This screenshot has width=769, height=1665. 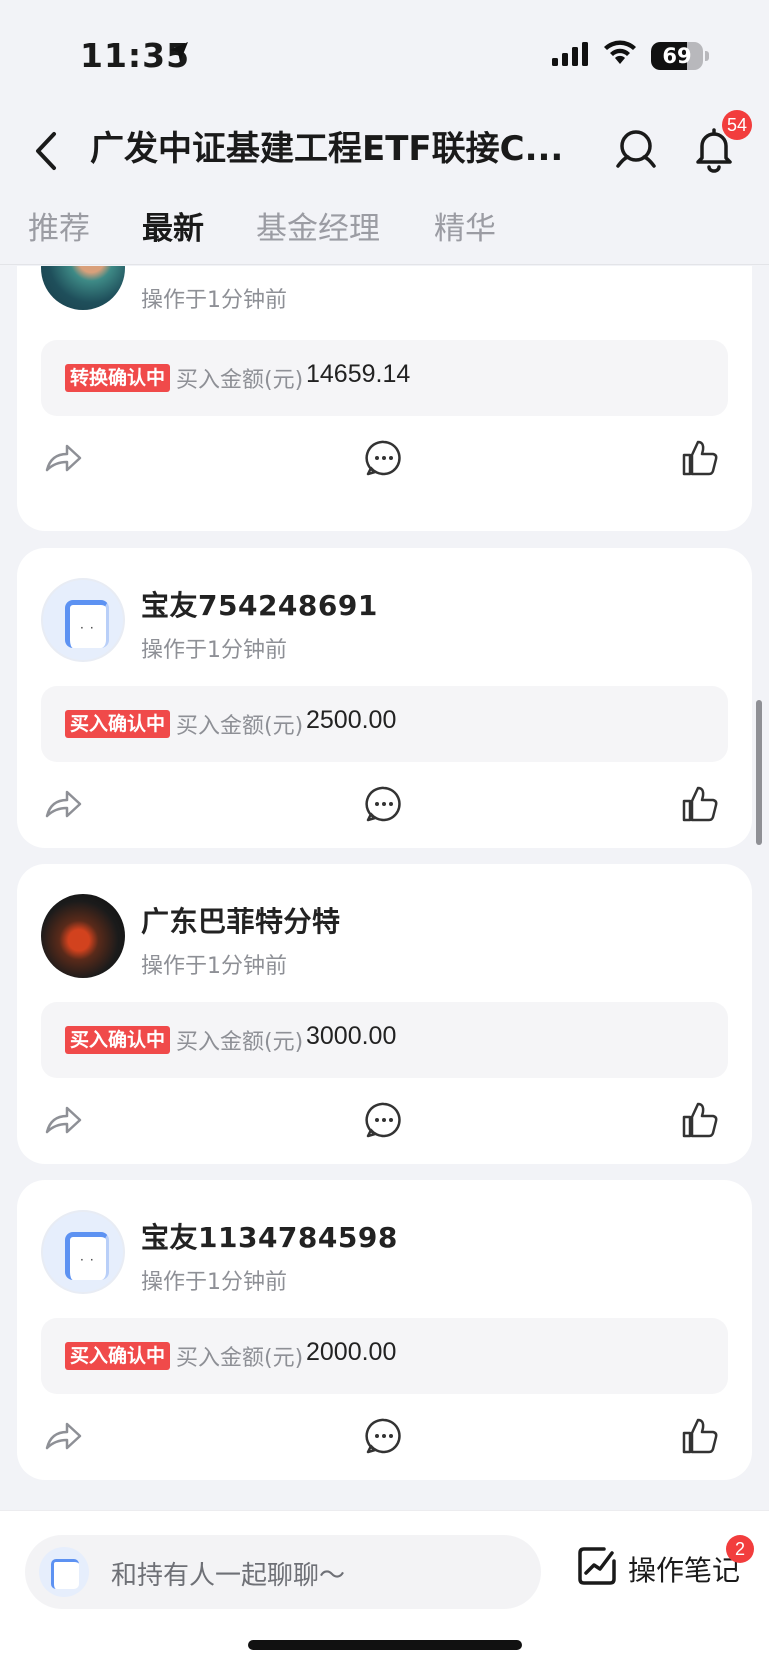 I want to click on amount-value: 3000.00, so click(x=351, y=1036).